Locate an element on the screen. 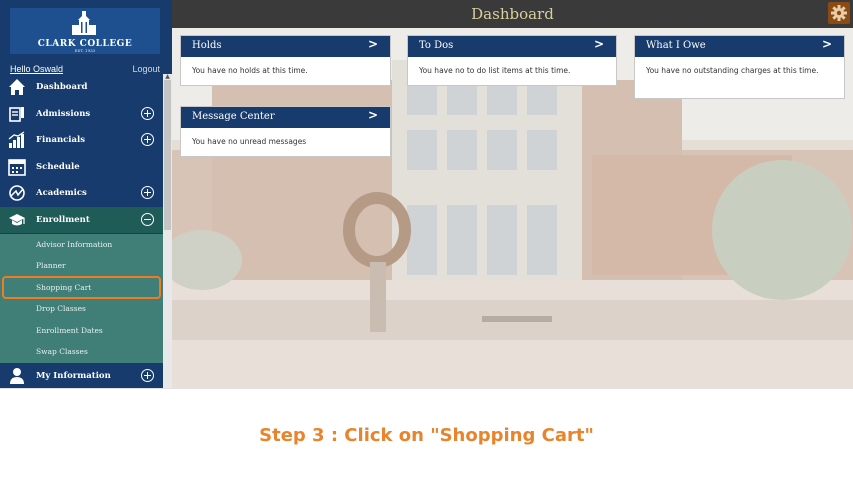 The image size is (853, 481). building-logo-icon is located at coordinates (84, 23).